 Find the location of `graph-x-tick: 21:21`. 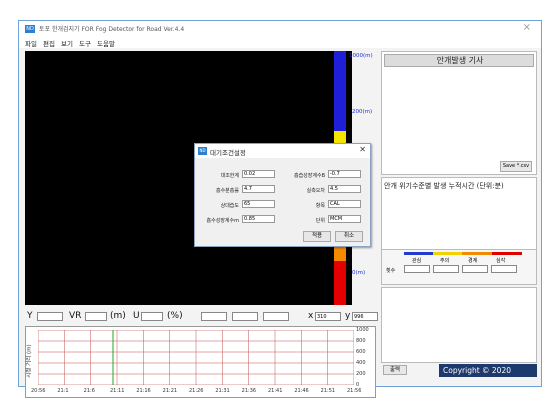

graph-x-tick: 21:21 is located at coordinates (170, 391).